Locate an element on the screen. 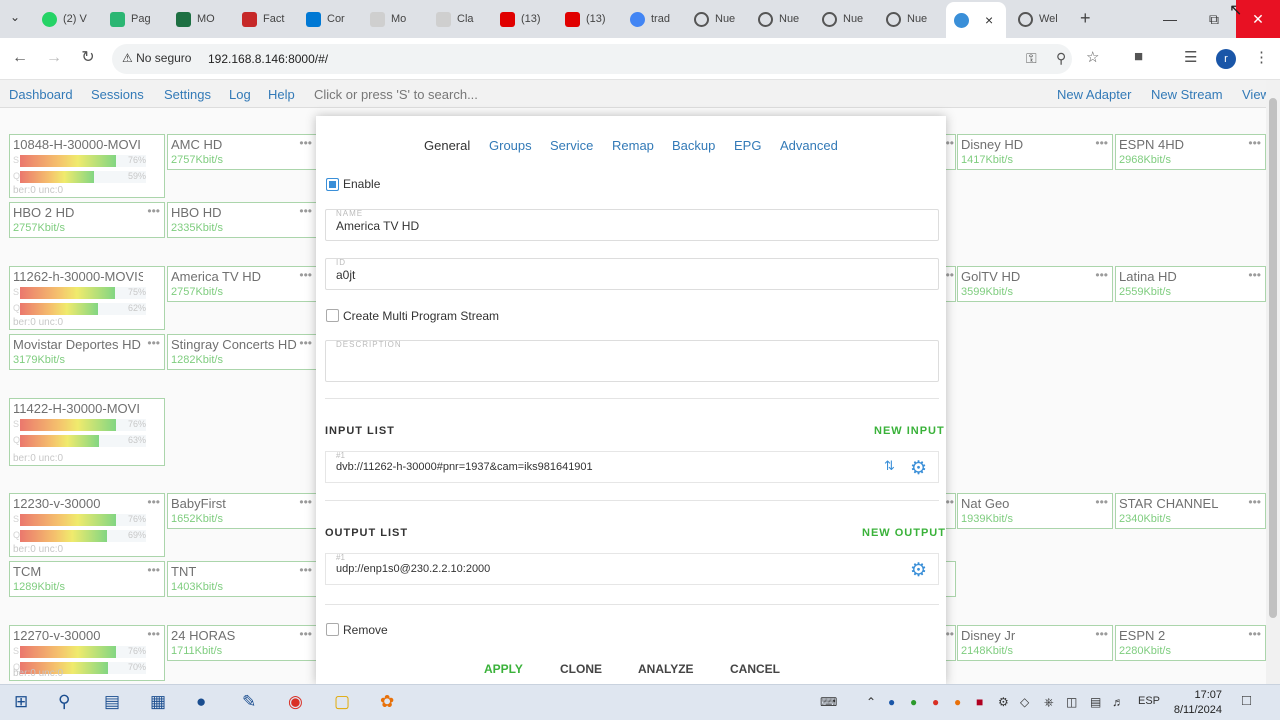  browser-tab: Cor is located at coordinates (334, 19).